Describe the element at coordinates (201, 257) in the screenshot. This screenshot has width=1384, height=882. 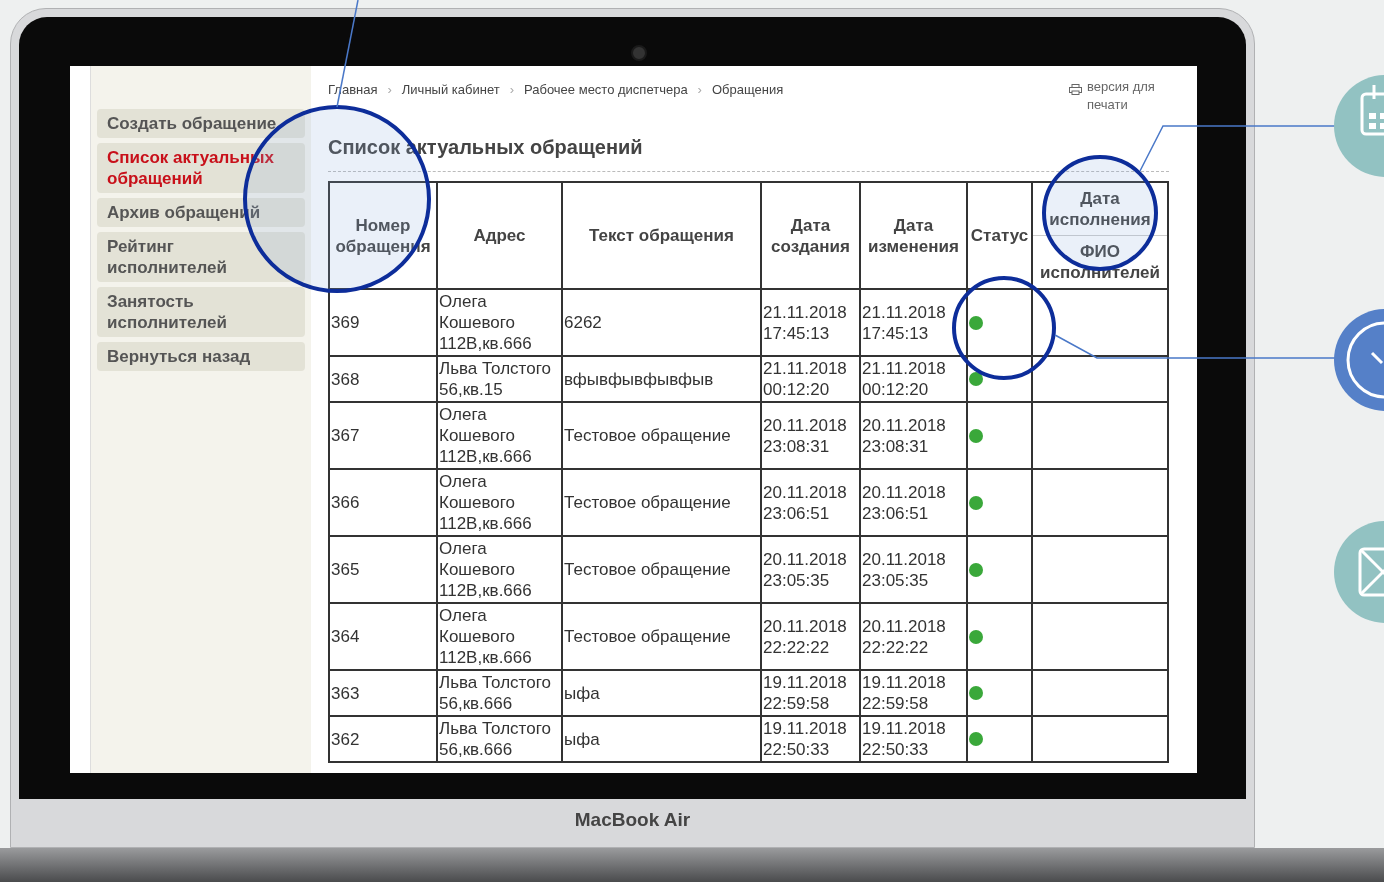
I see `sidebar-item: Рейтинг исполнителей` at that location.